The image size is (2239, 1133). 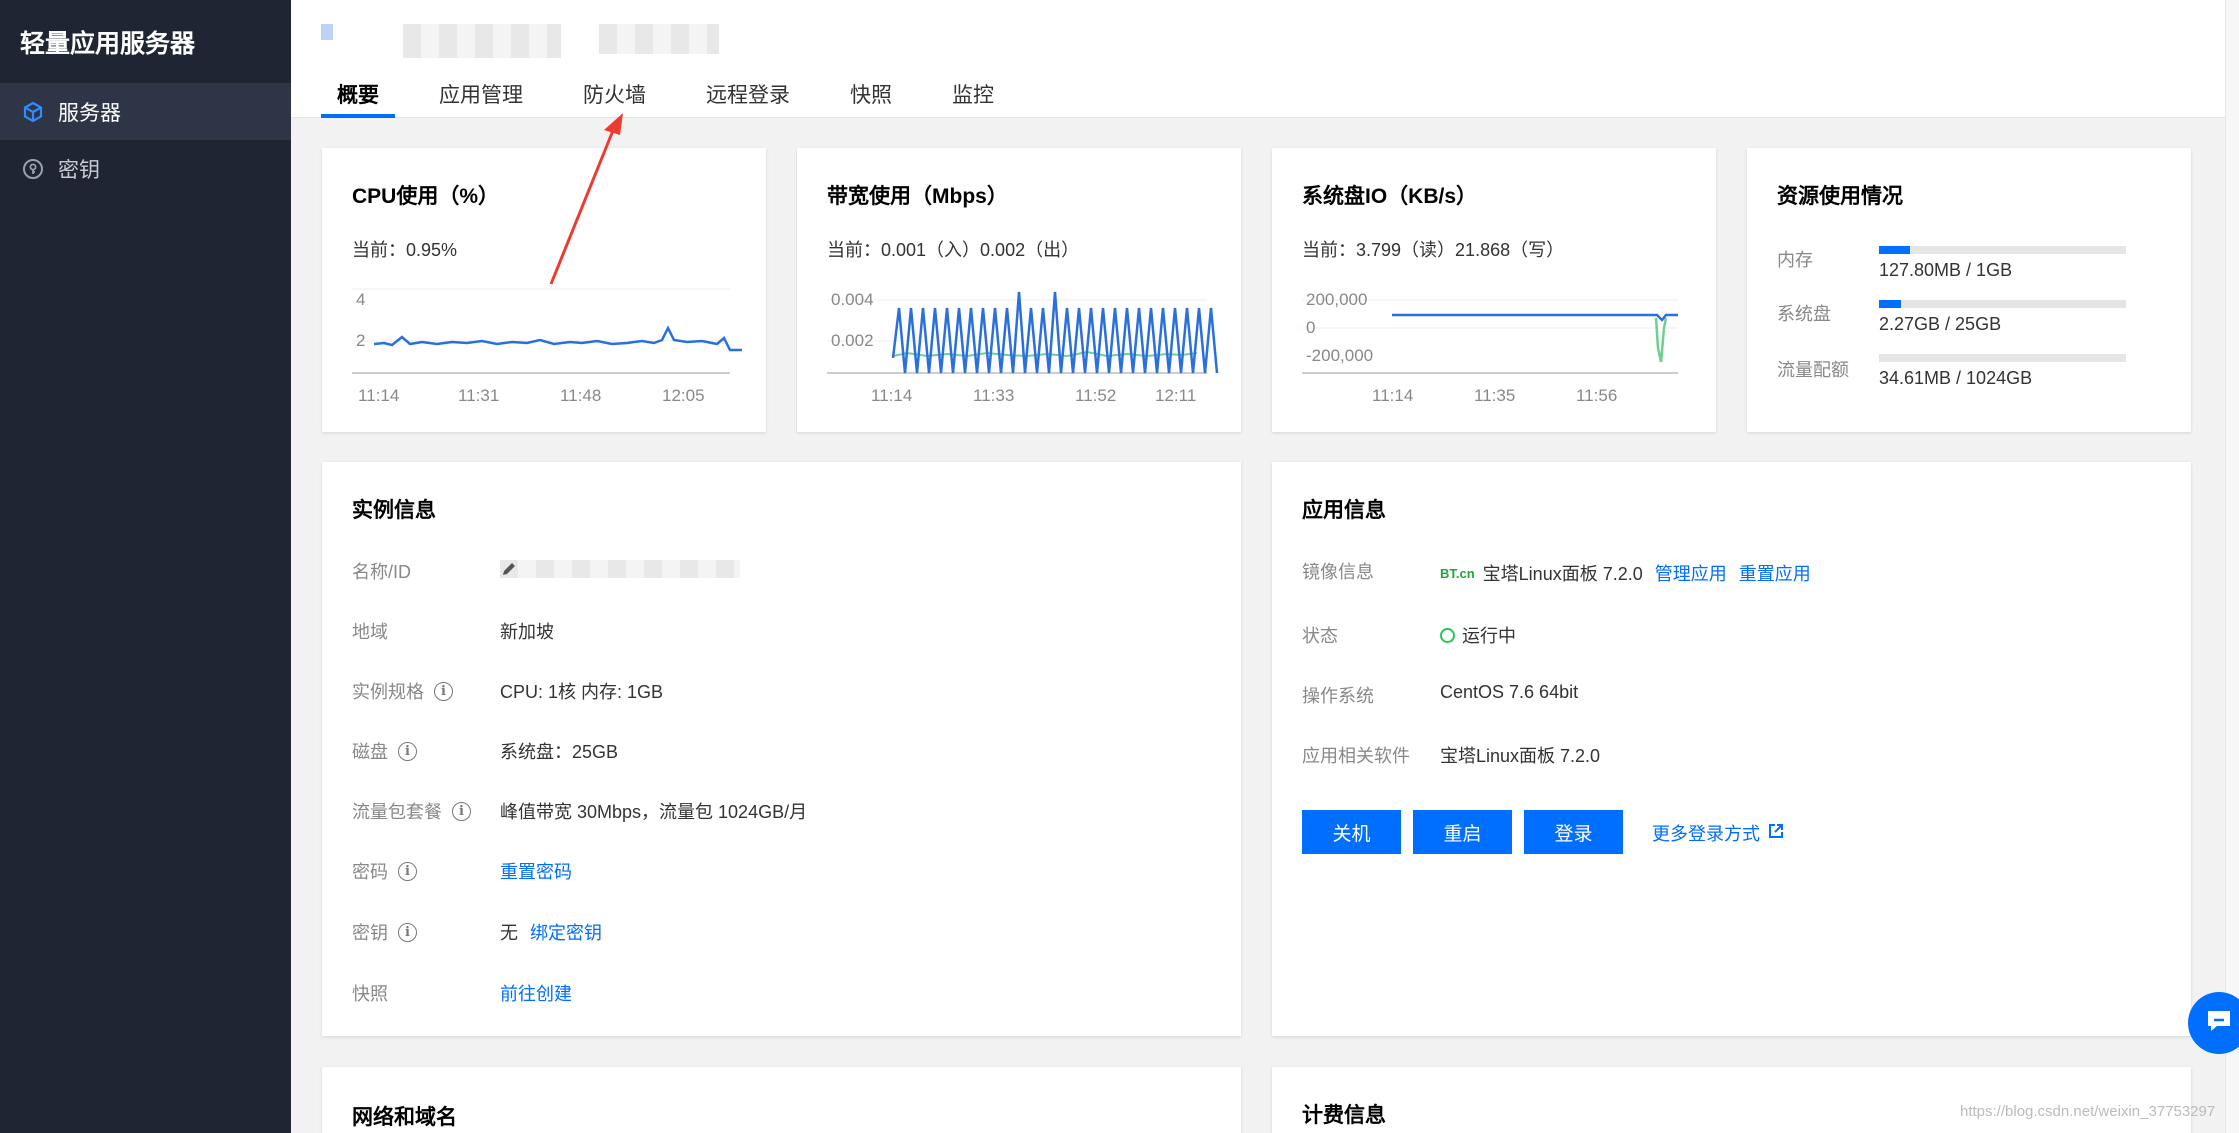 I want to click on chat-icon, so click(x=2219, y=1023).